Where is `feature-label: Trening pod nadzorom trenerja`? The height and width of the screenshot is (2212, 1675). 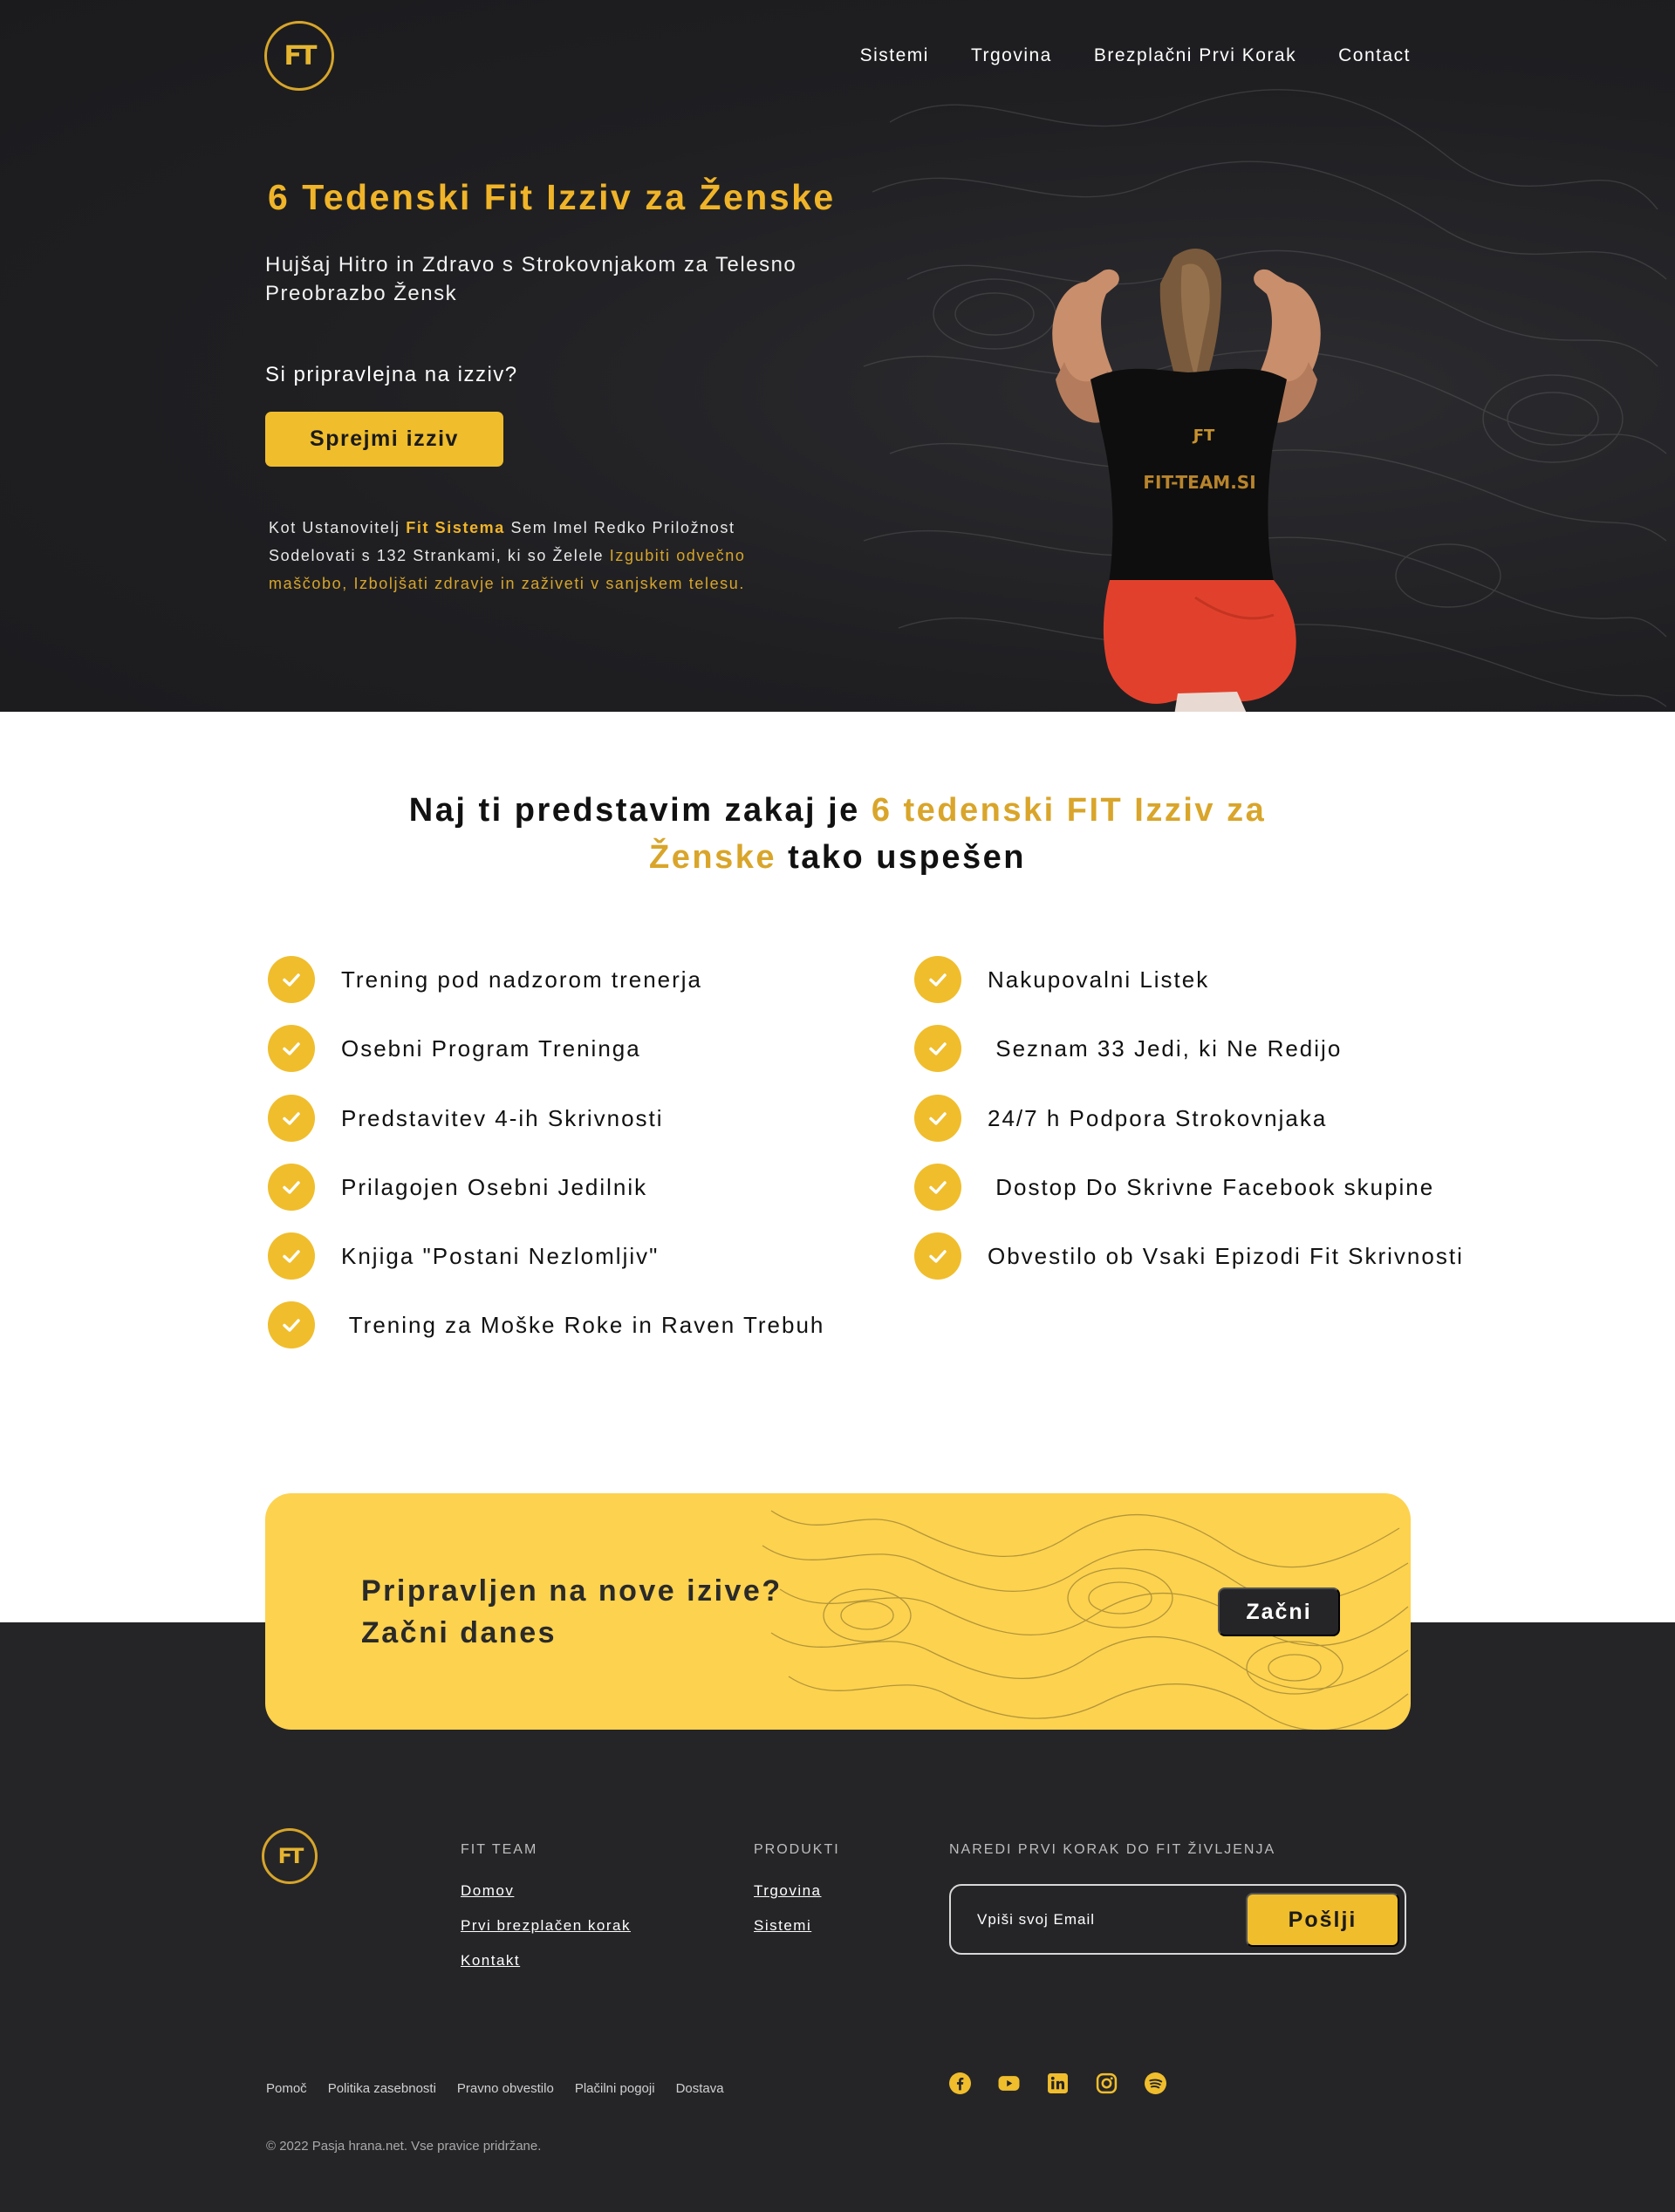
feature-label: Trening pod nadzorom trenerja is located at coordinates (522, 980).